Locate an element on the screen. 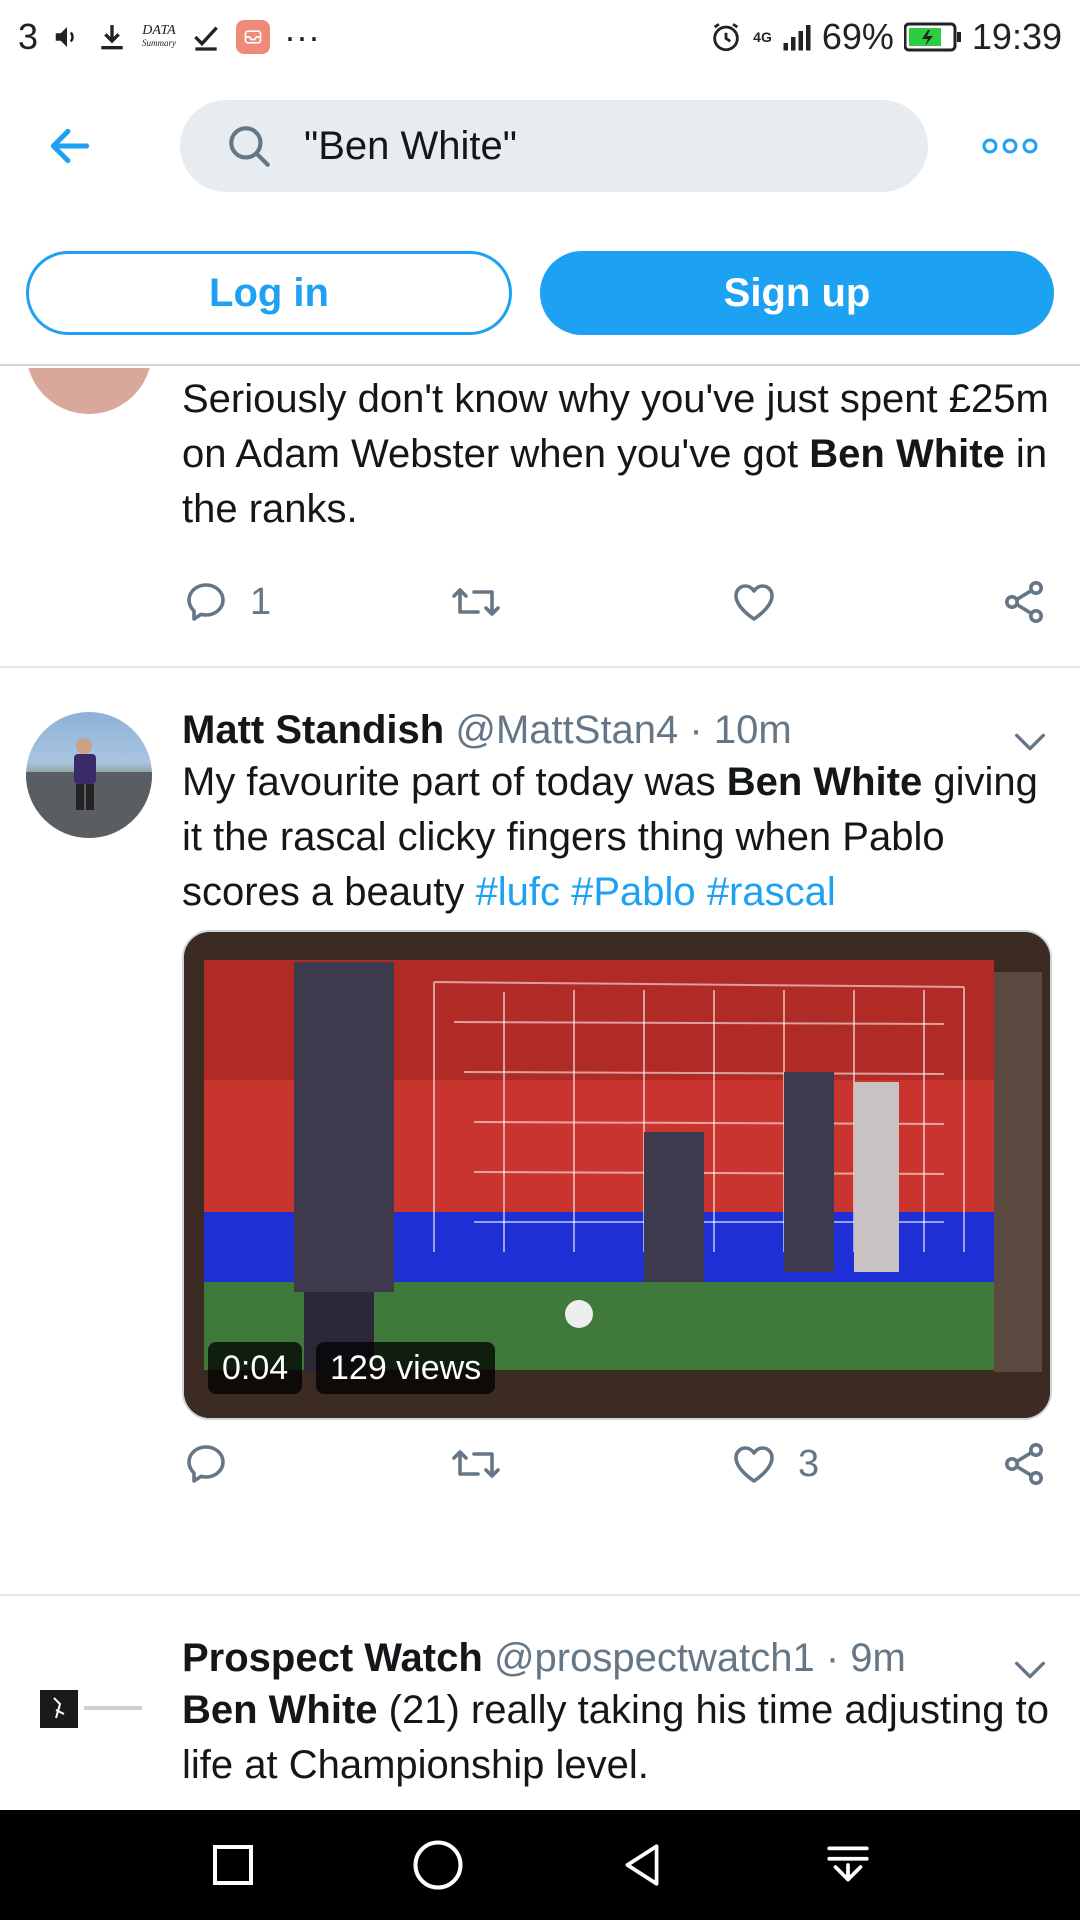  reply-count: 1 is located at coordinates (261, 601).